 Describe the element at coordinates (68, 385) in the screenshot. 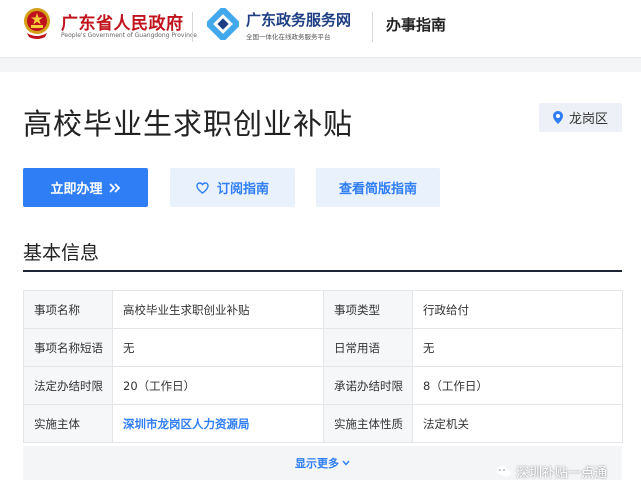

I see `field-label: 法定办结时限` at that location.